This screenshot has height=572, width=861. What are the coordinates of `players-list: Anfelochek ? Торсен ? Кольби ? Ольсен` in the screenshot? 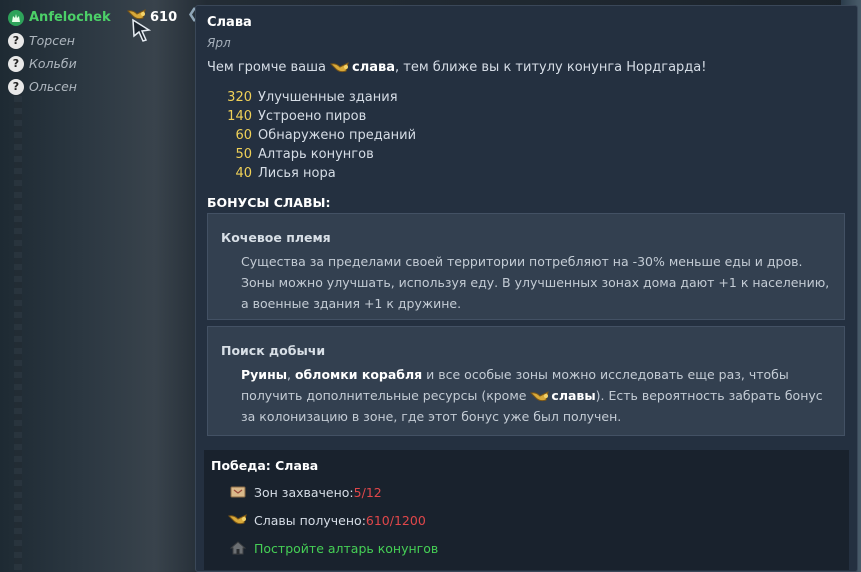 It's located at (59, 52).